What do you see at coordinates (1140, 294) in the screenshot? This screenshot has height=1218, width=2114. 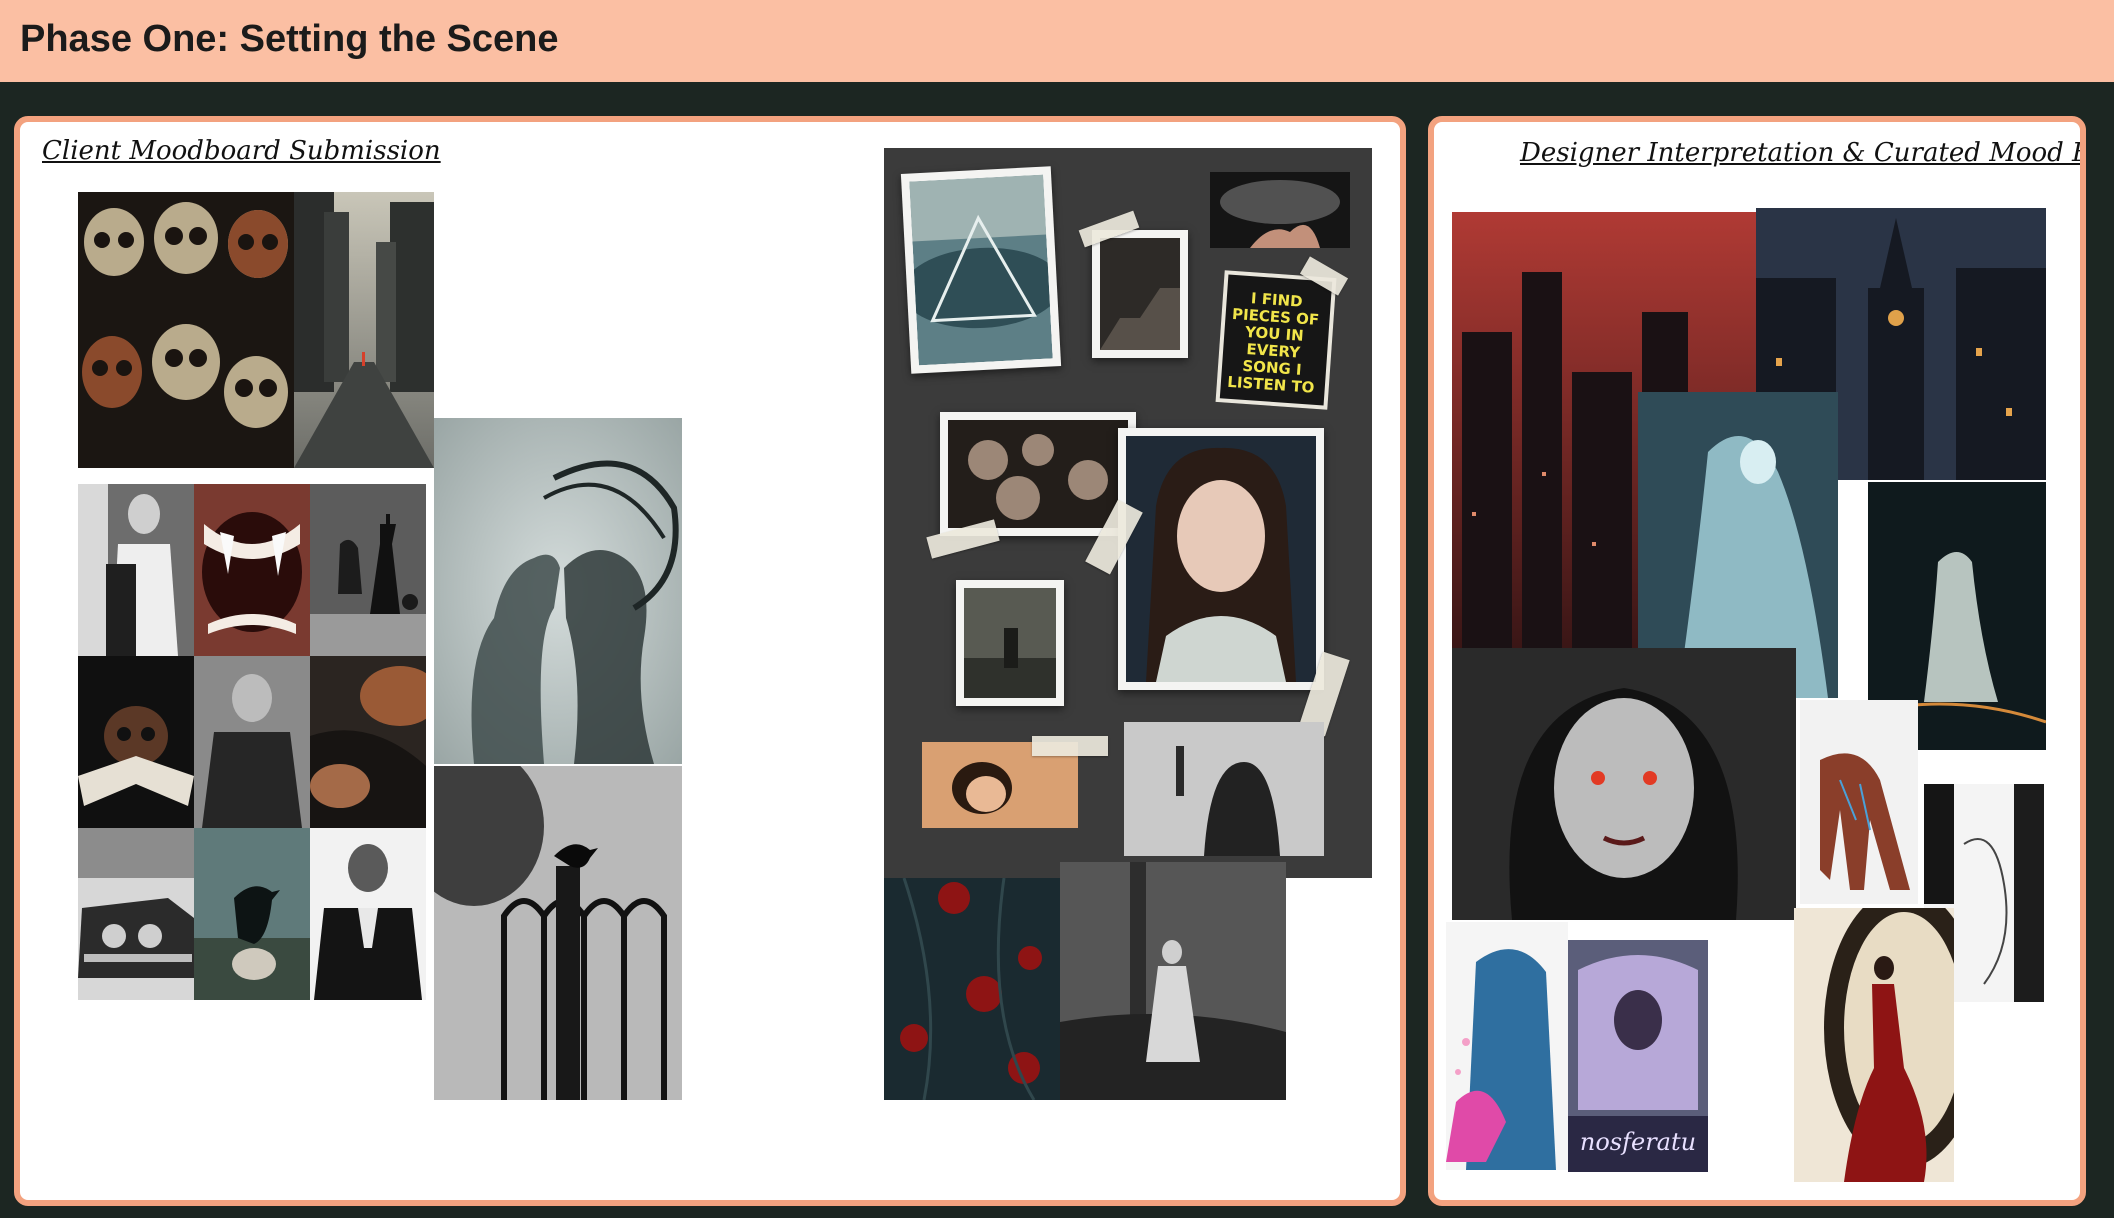 I see `staircase-photo` at bounding box center [1140, 294].